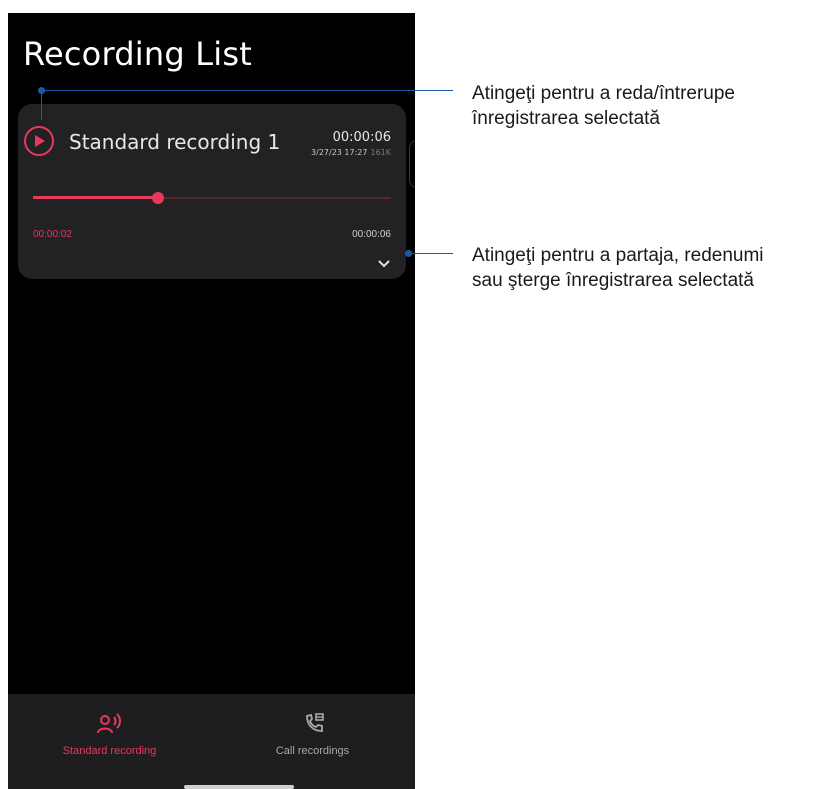 This screenshot has height=789, width=828. What do you see at coordinates (158, 198) in the screenshot?
I see `slider-thumb` at bounding box center [158, 198].